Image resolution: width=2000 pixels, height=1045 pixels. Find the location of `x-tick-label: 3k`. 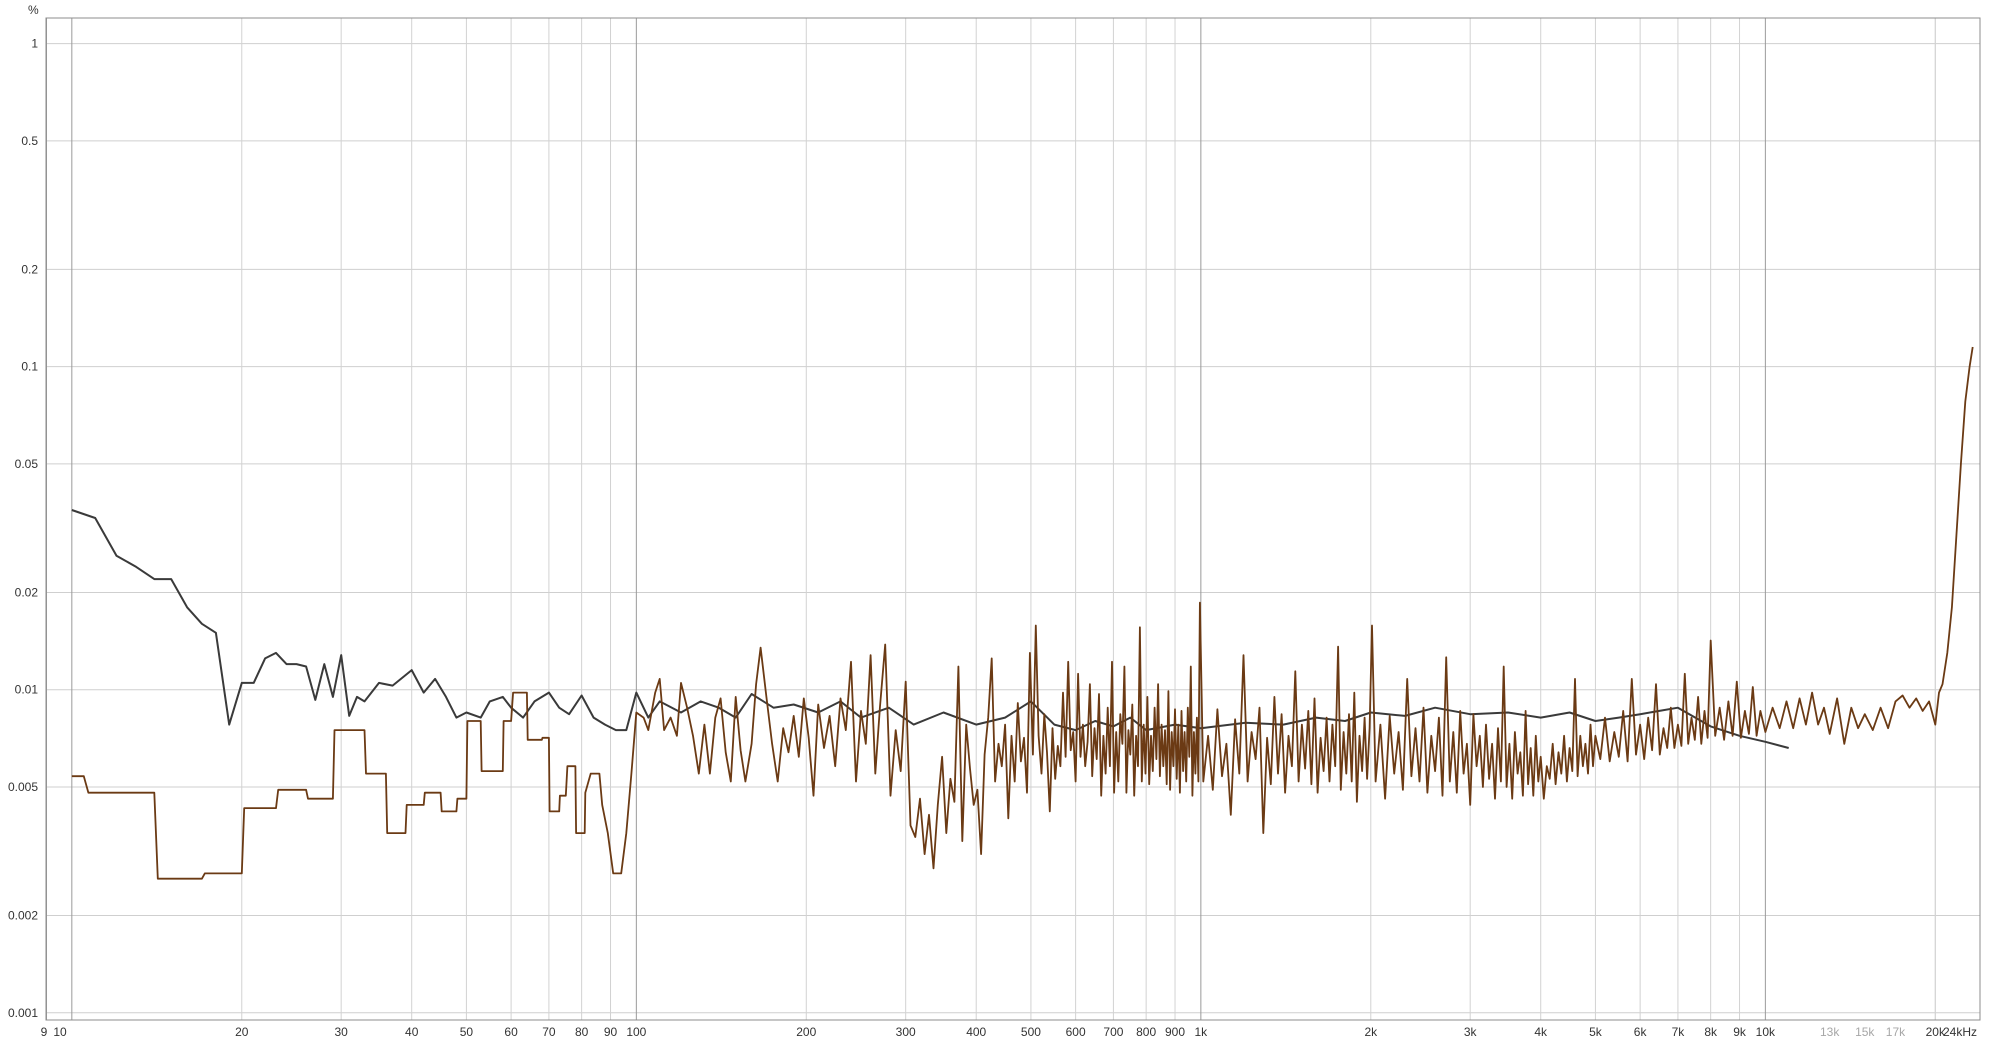

x-tick-label: 3k is located at coordinates (1471, 1032).